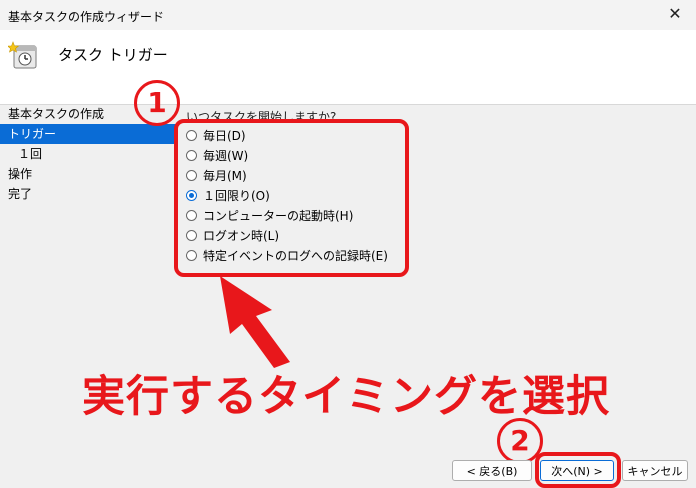 The image size is (696, 488). What do you see at coordinates (86, 17) in the screenshot?
I see `window-title: 基本タスクの作成ウィザード` at bounding box center [86, 17].